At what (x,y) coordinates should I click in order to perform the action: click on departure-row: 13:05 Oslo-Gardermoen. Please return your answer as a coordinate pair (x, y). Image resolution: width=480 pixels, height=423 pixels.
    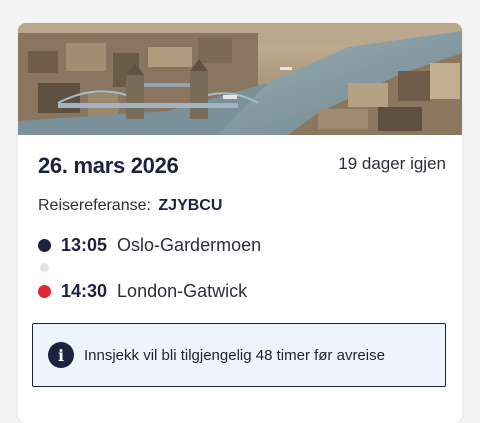
    Looking at the image, I should click on (149, 245).